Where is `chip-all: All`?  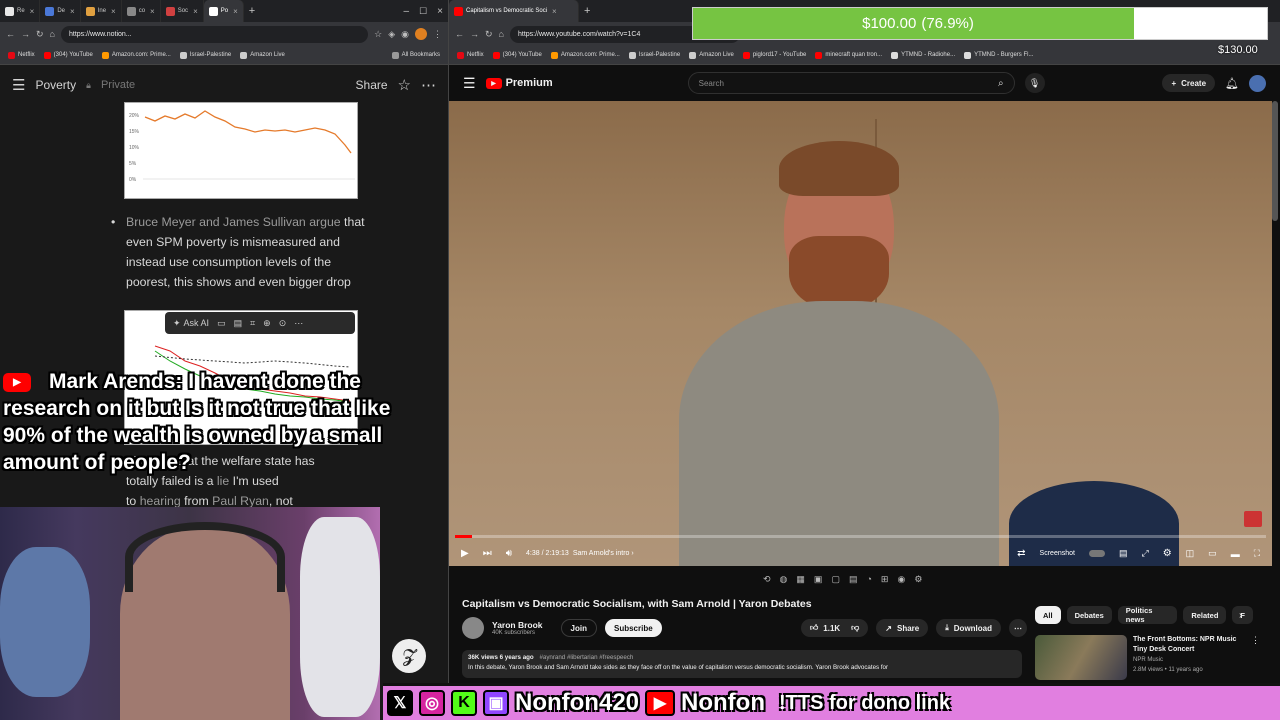 chip-all: All is located at coordinates (1048, 615).